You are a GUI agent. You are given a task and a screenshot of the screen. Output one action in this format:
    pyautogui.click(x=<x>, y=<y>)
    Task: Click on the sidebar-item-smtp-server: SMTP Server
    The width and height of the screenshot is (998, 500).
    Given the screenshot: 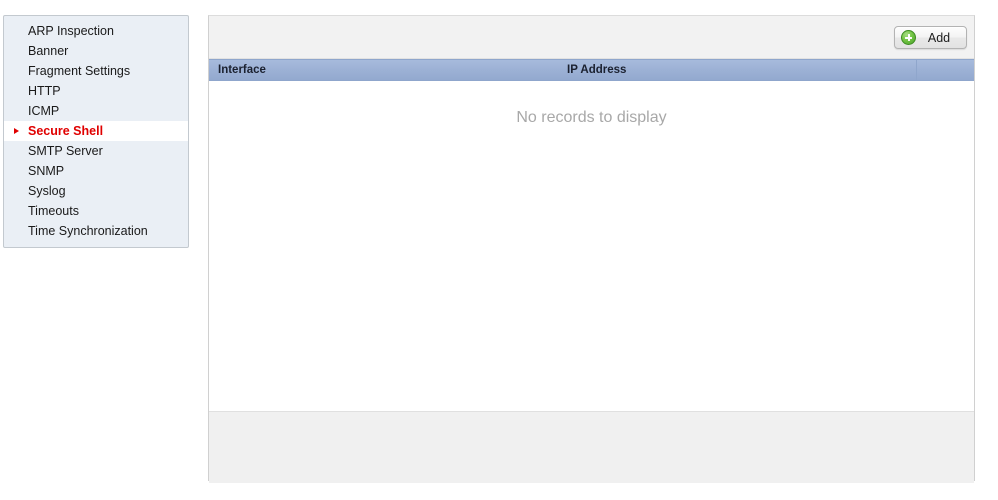 What is the action you would take?
    pyautogui.click(x=96, y=151)
    